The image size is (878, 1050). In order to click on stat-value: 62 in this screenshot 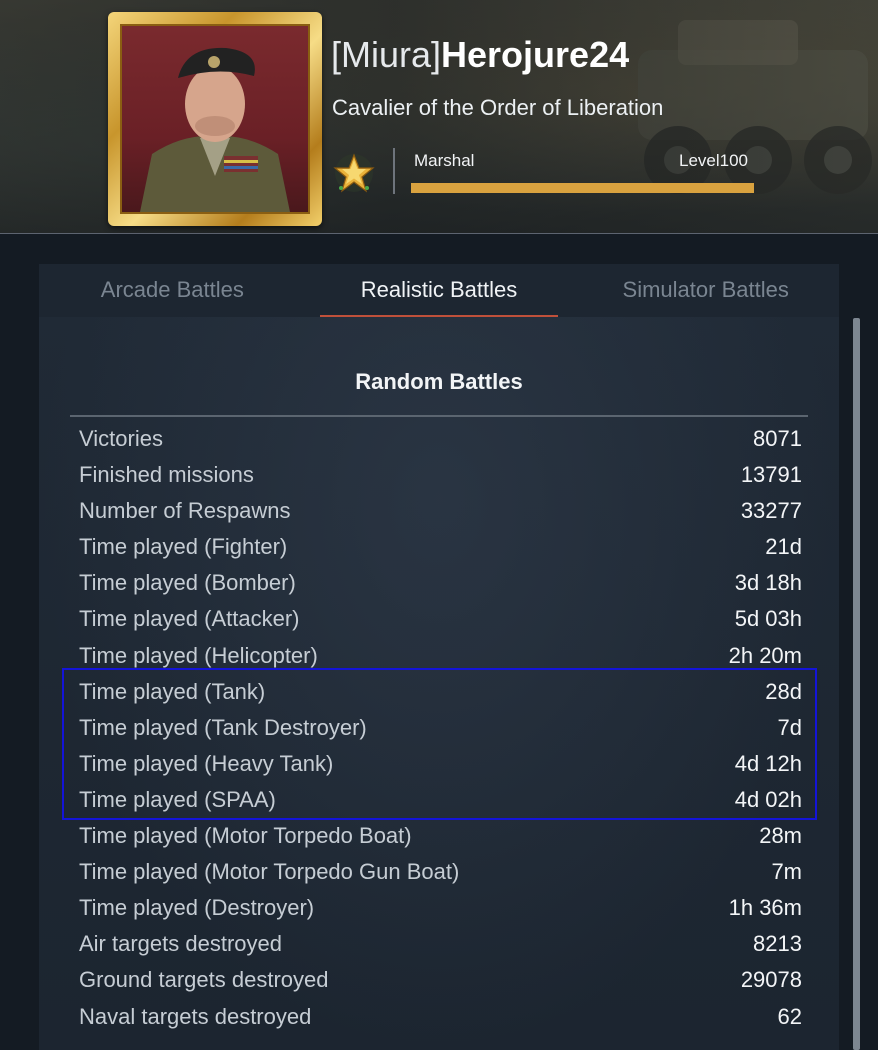, I will do `click(789, 1016)`.